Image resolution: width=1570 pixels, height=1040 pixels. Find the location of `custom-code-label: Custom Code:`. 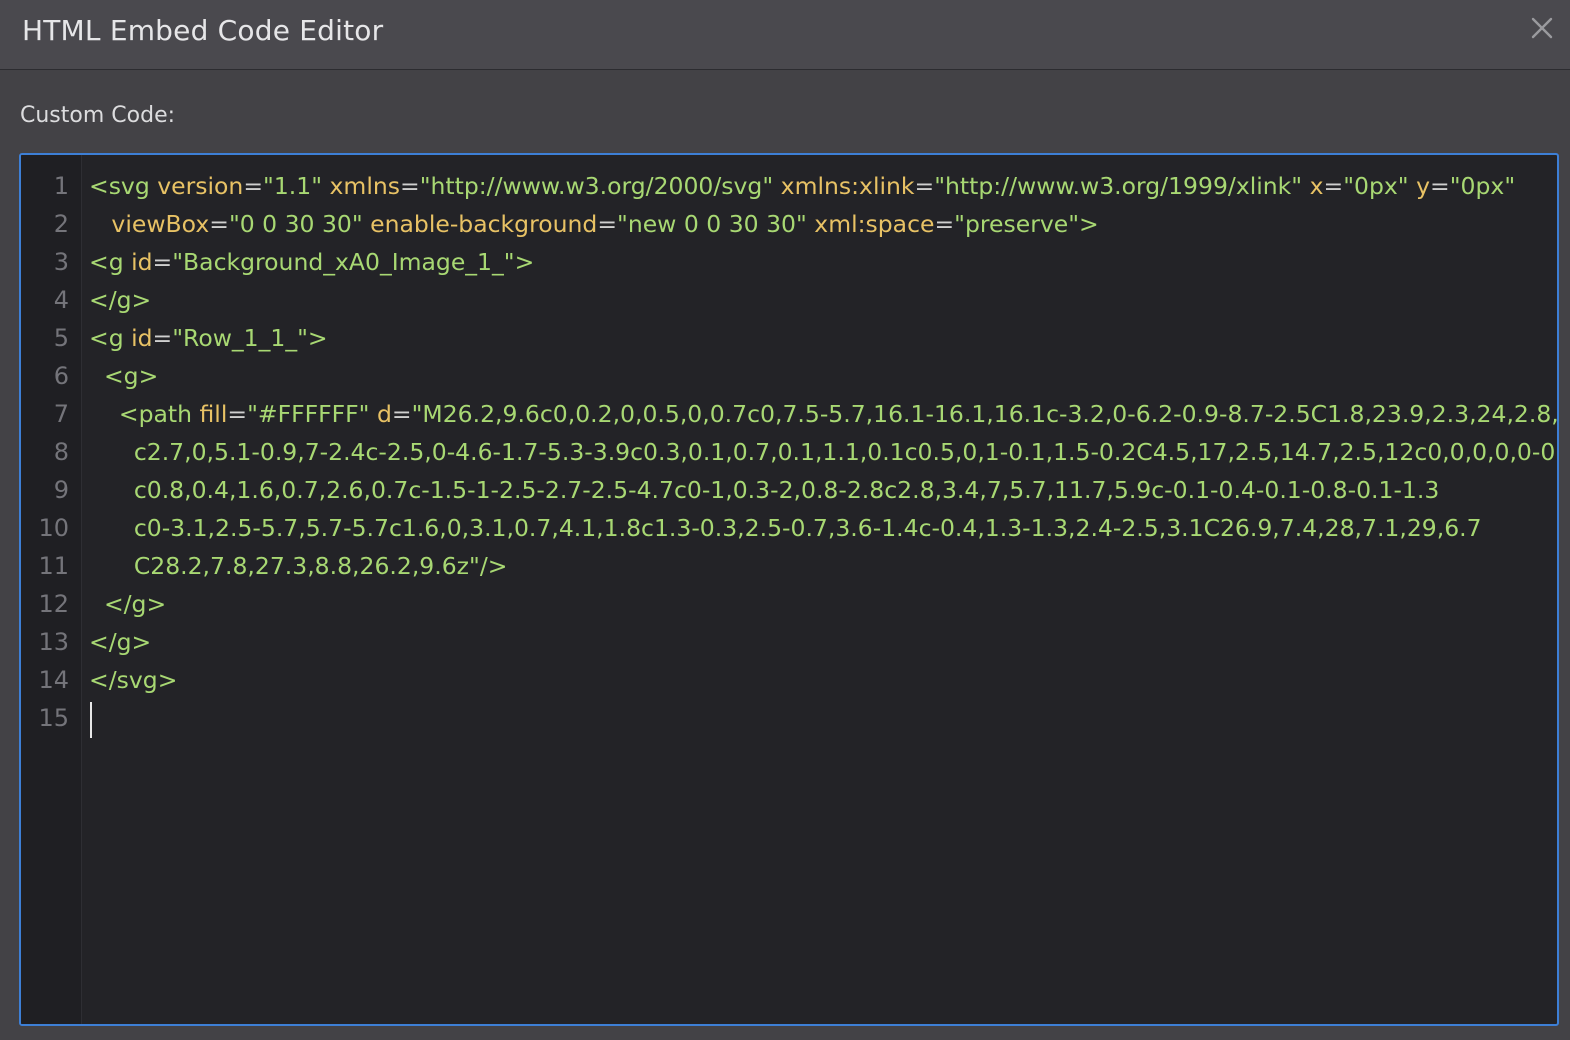

custom-code-label: Custom Code: is located at coordinates (98, 115).